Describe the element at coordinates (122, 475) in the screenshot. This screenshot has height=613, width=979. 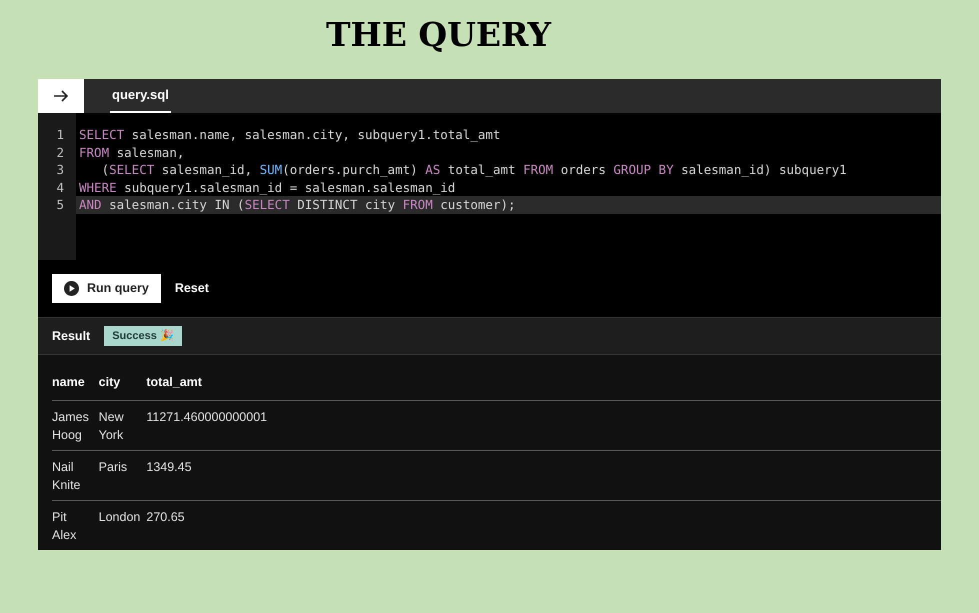
I see `table-cell: Paris` at that location.